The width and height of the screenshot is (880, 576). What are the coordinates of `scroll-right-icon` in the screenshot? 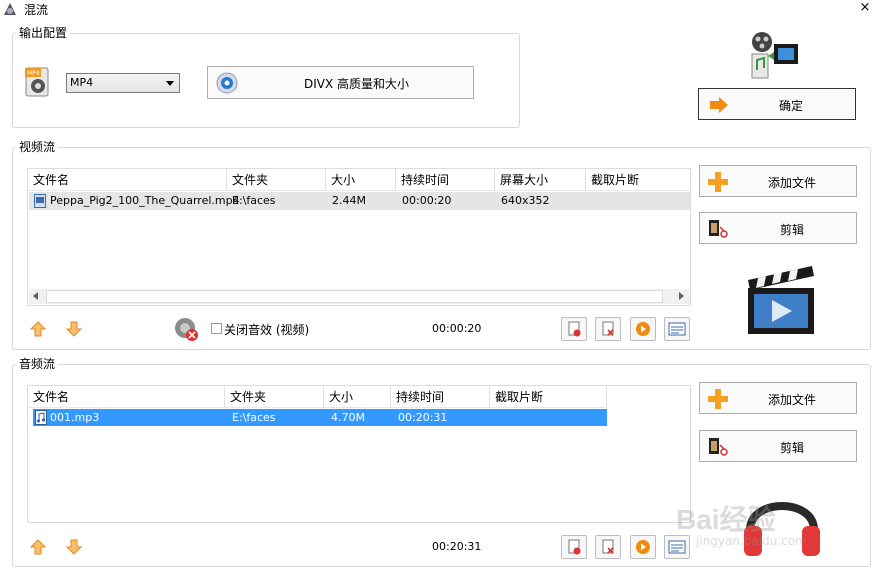 It's located at (681, 296).